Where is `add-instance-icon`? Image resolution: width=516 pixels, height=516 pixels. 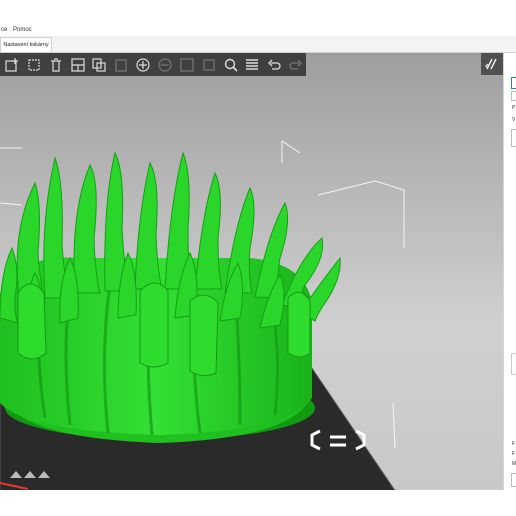
add-instance-icon is located at coordinates (143, 65).